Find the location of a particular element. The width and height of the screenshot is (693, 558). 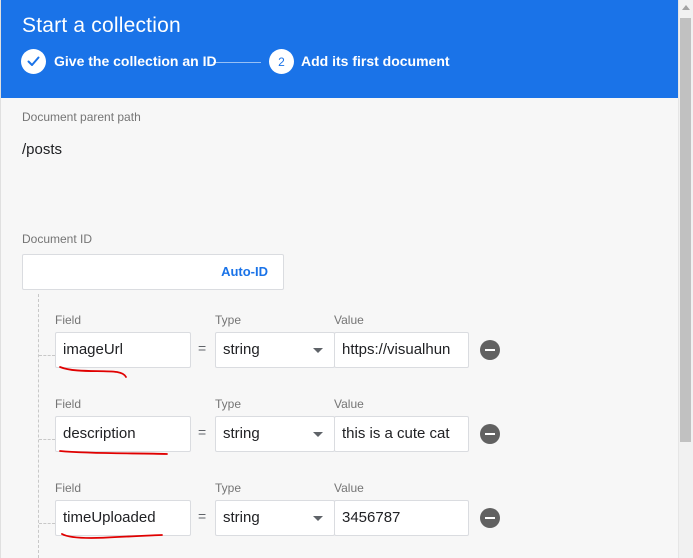

step-1-label: Give the collection an ID is located at coordinates (135, 61).